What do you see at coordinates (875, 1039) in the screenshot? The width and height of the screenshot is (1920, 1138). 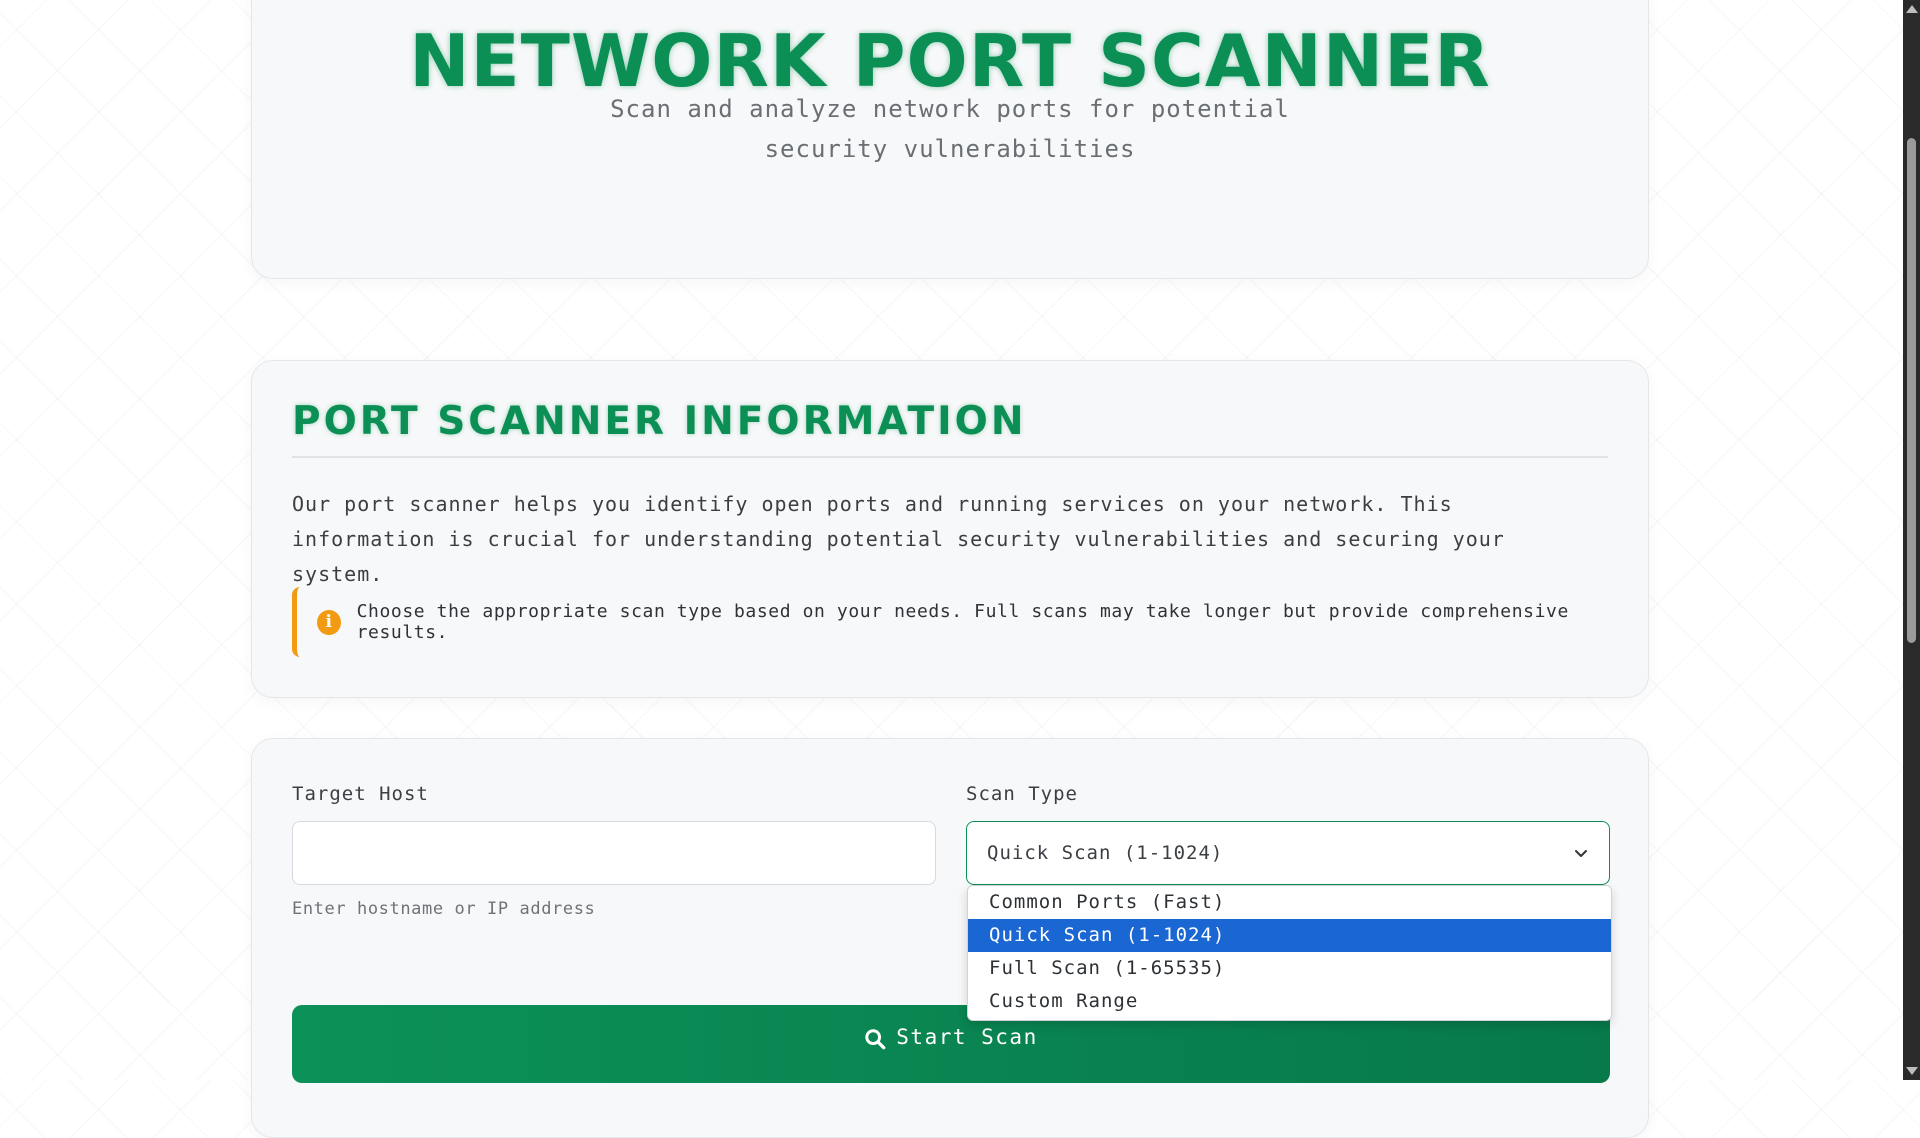 I see `search-icon` at bounding box center [875, 1039].